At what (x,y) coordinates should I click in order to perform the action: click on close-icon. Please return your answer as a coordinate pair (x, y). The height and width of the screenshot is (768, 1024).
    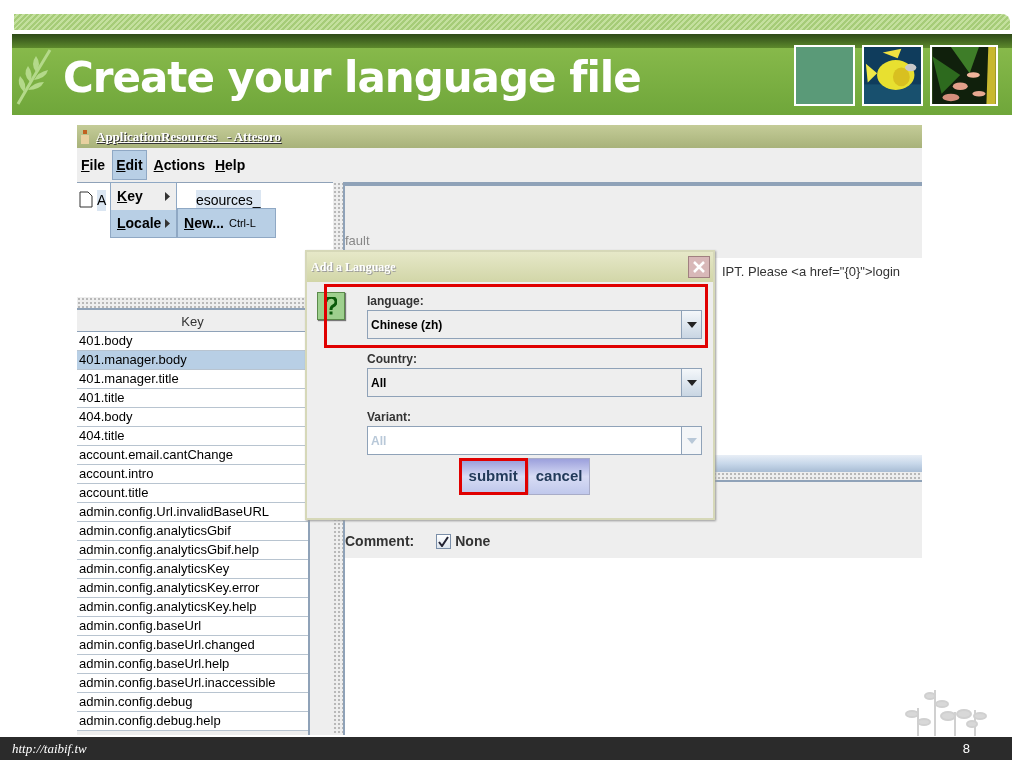
    Looking at the image, I should click on (699, 267).